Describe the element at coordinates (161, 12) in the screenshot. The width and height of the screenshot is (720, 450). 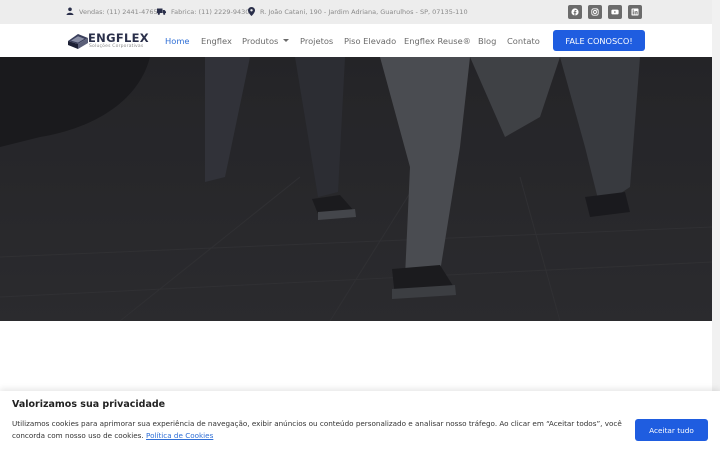
I see `truck-icon` at that location.